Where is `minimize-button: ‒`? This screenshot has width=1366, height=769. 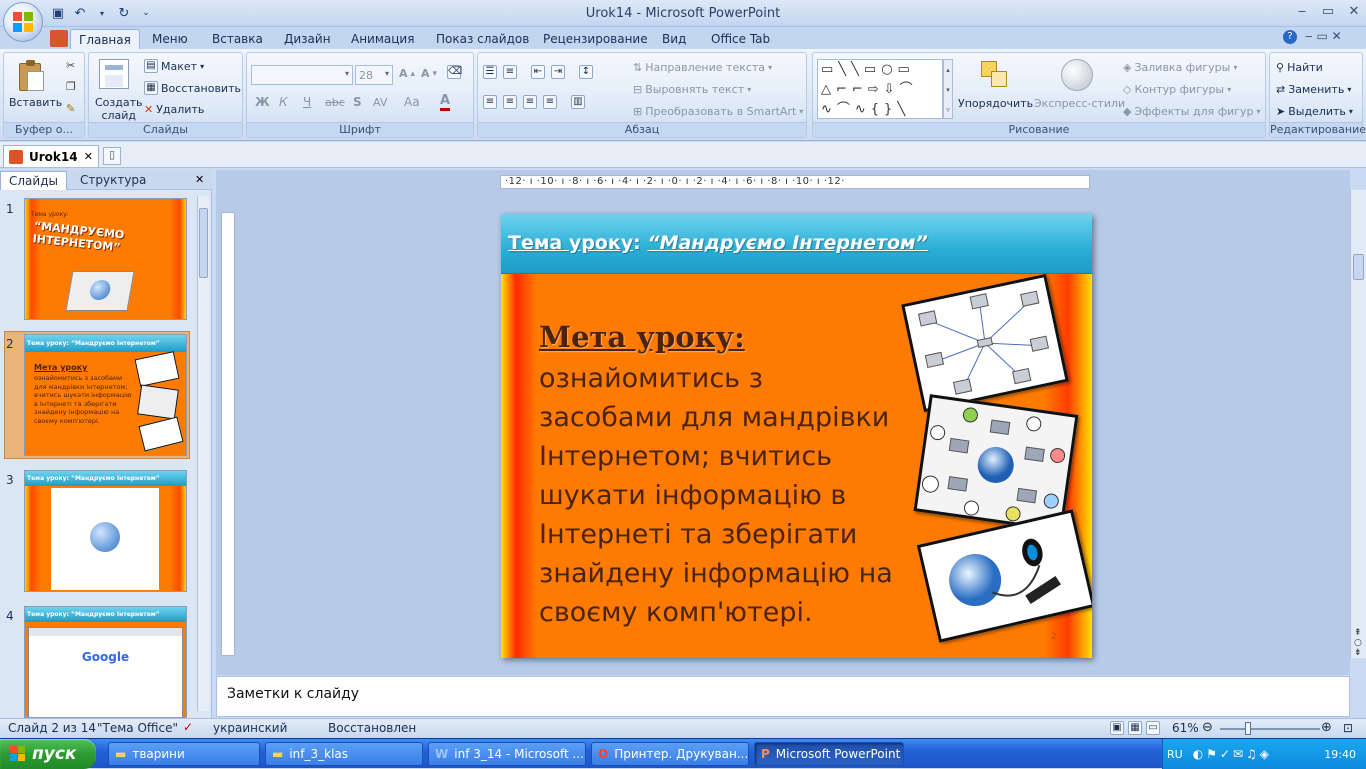 minimize-button: ‒ is located at coordinates (1302, 13).